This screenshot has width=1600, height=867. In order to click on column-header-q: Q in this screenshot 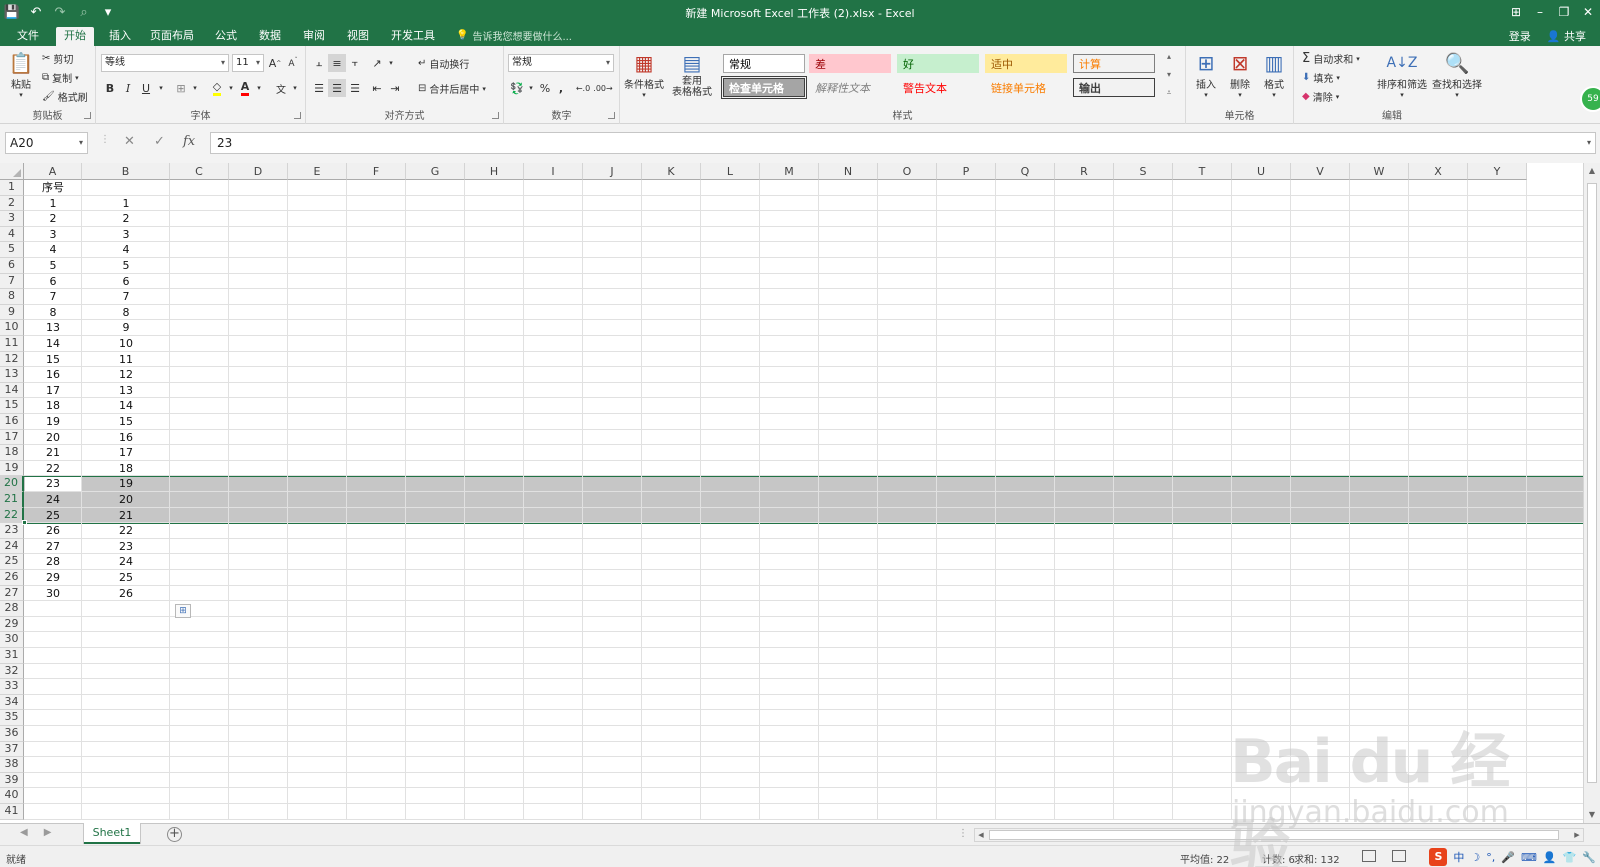, I will do `click(1025, 171)`.